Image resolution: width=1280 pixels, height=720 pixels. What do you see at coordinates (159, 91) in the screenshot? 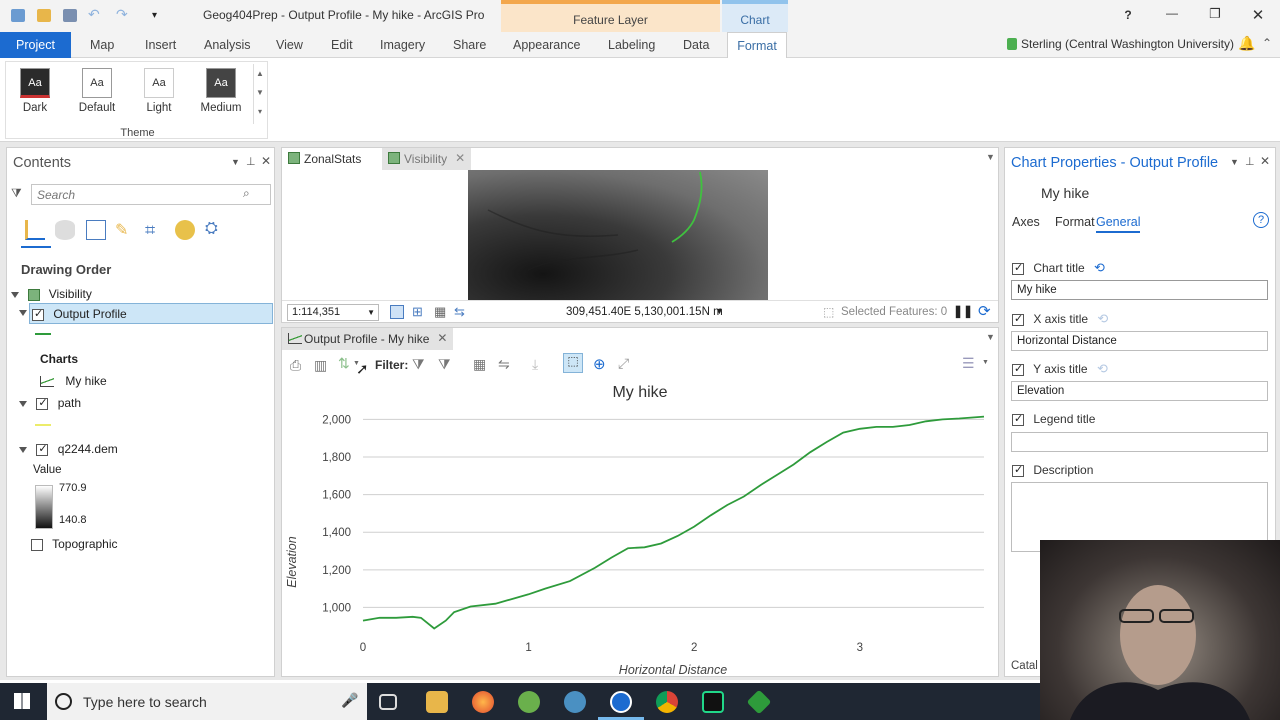
I see `theme-light: Aa Light` at bounding box center [159, 91].